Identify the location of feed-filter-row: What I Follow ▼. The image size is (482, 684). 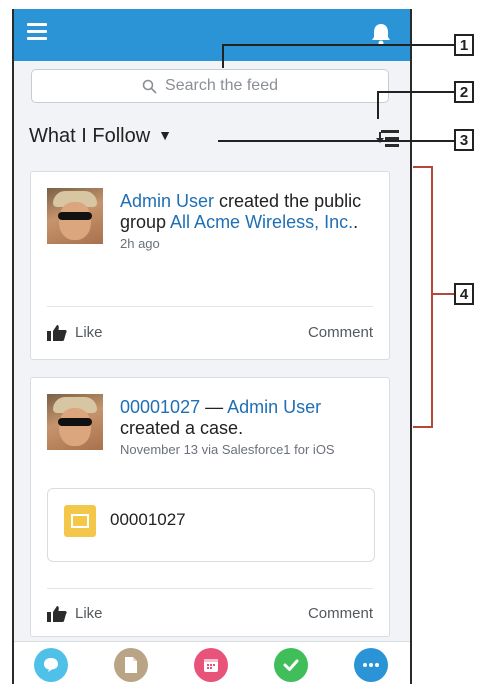
(214, 137).